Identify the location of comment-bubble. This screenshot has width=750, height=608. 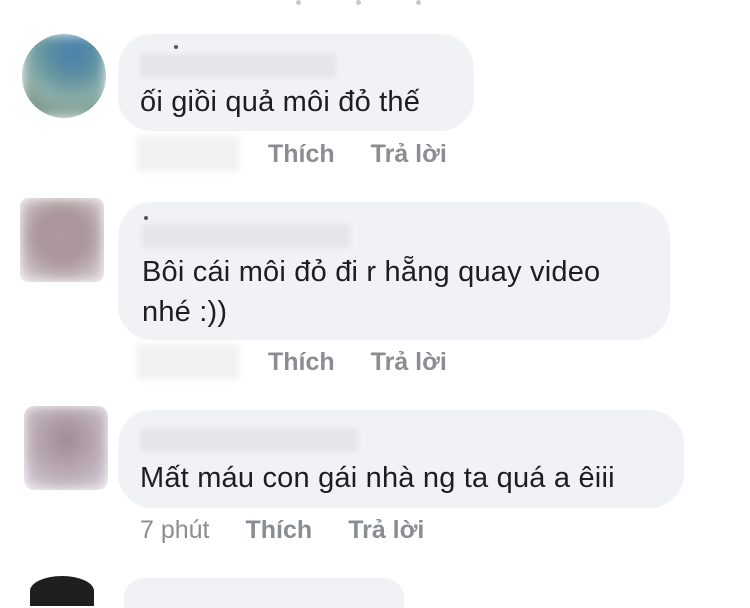
(264, 593).